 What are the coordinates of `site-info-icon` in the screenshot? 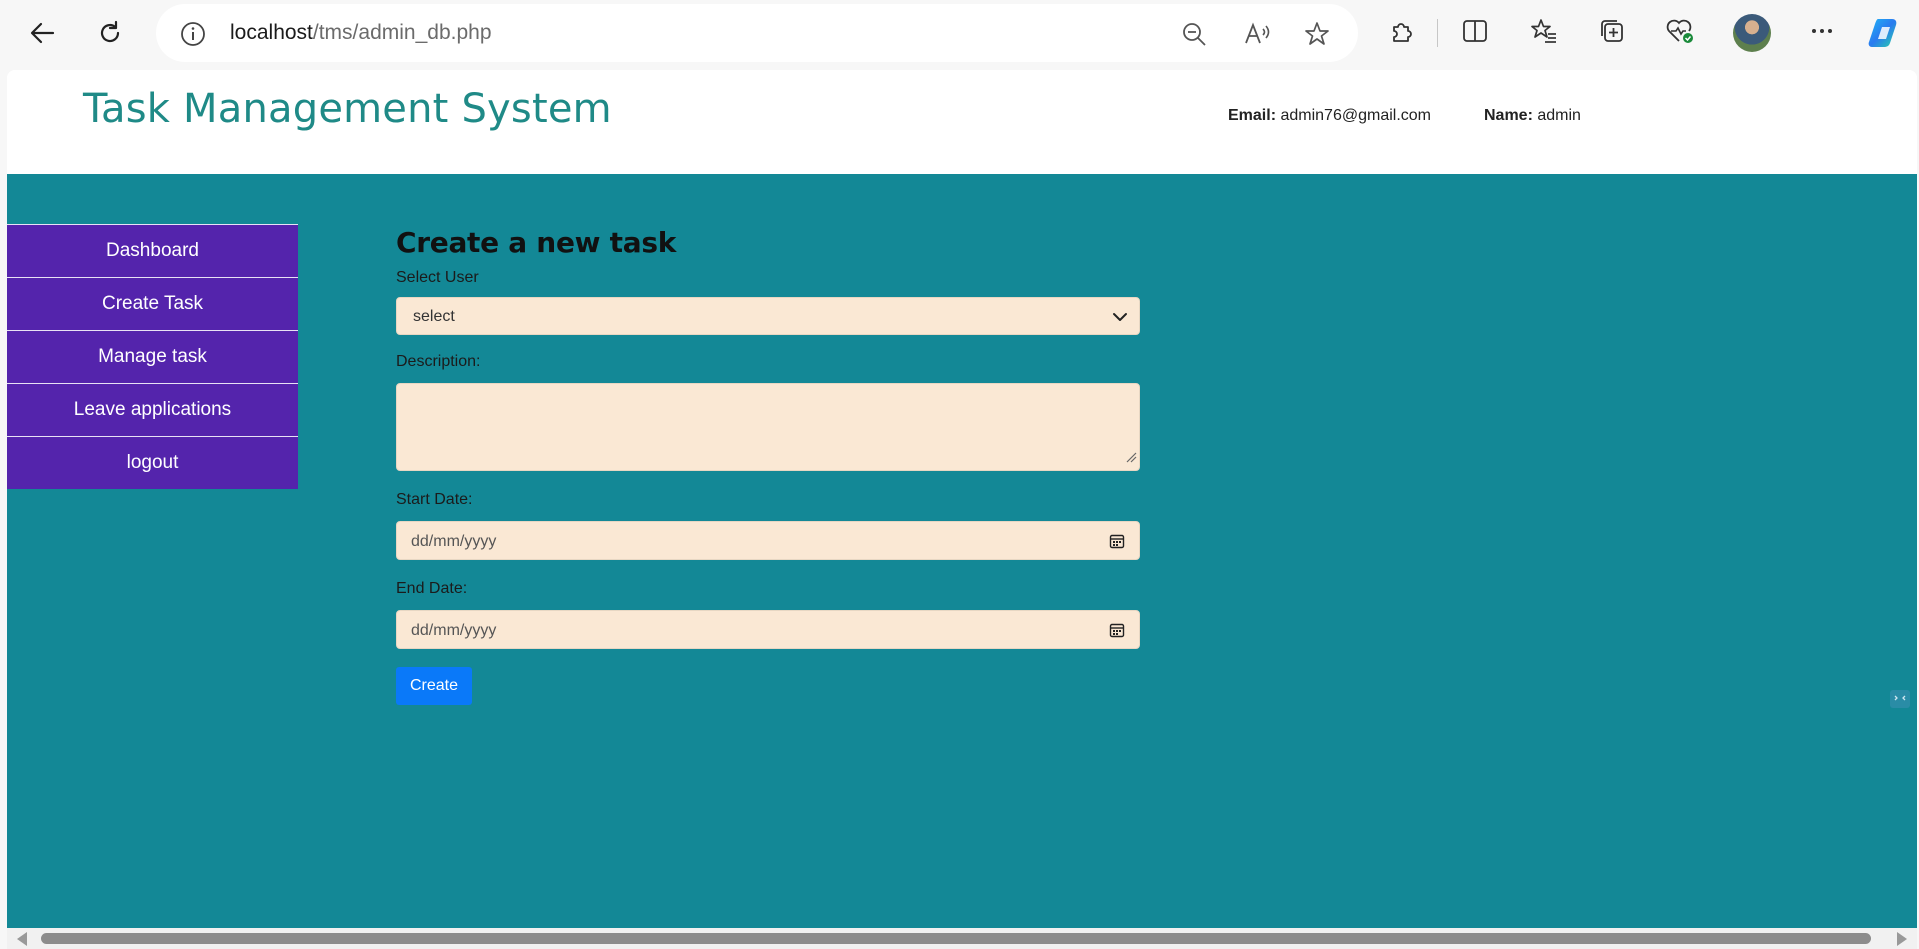 It's located at (193, 36).